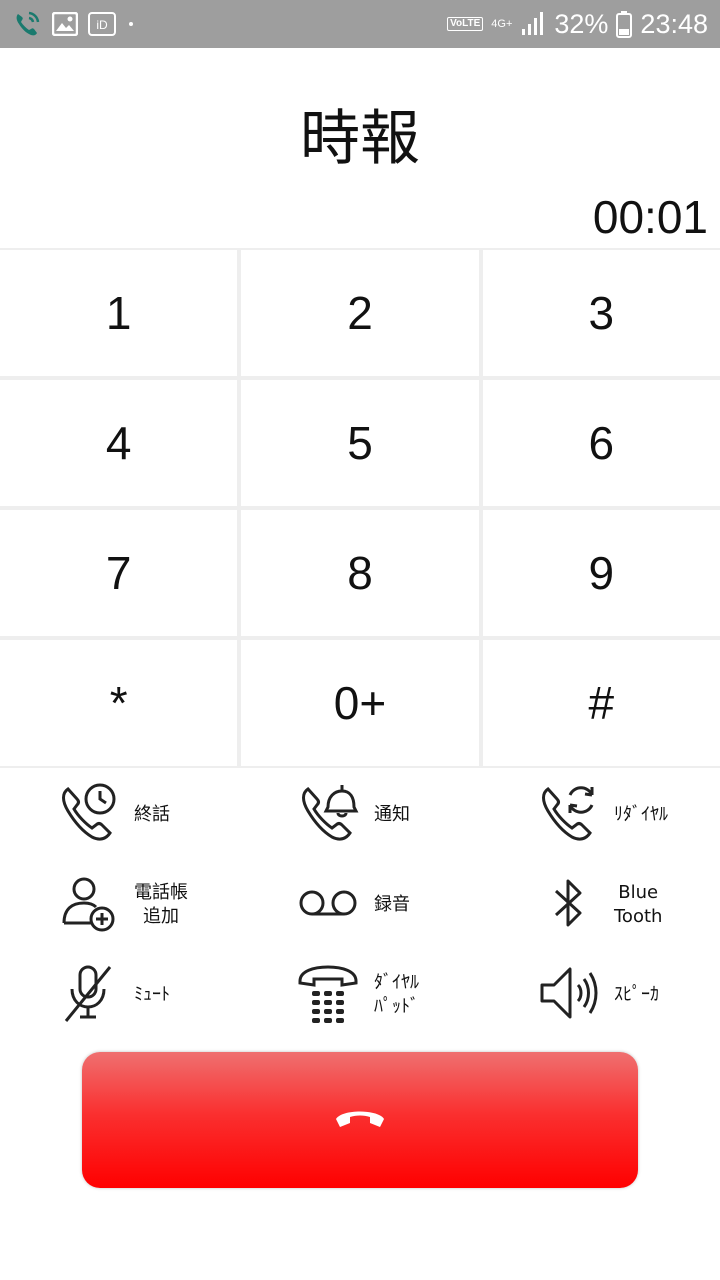 Image resolution: width=720 pixels, height=1280 pixels. I want to click on id-icon: iD, so click(102, 24).